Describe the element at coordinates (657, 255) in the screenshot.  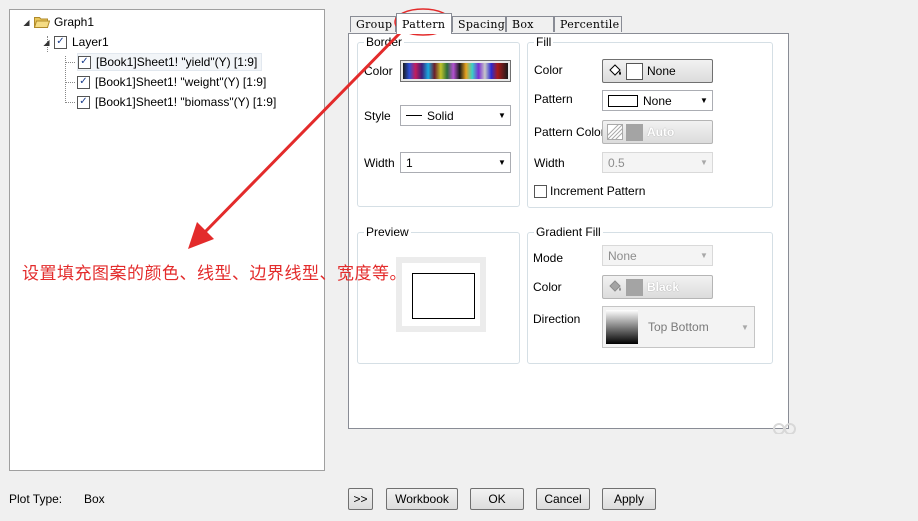
I see `gradient-mode-dropdown: None ▼` at that location.